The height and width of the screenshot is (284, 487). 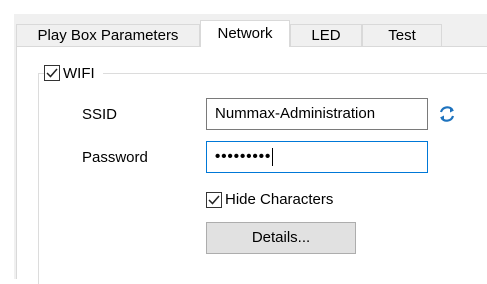 I want to click on wifi-checkbox, so click(x=52, y=73).